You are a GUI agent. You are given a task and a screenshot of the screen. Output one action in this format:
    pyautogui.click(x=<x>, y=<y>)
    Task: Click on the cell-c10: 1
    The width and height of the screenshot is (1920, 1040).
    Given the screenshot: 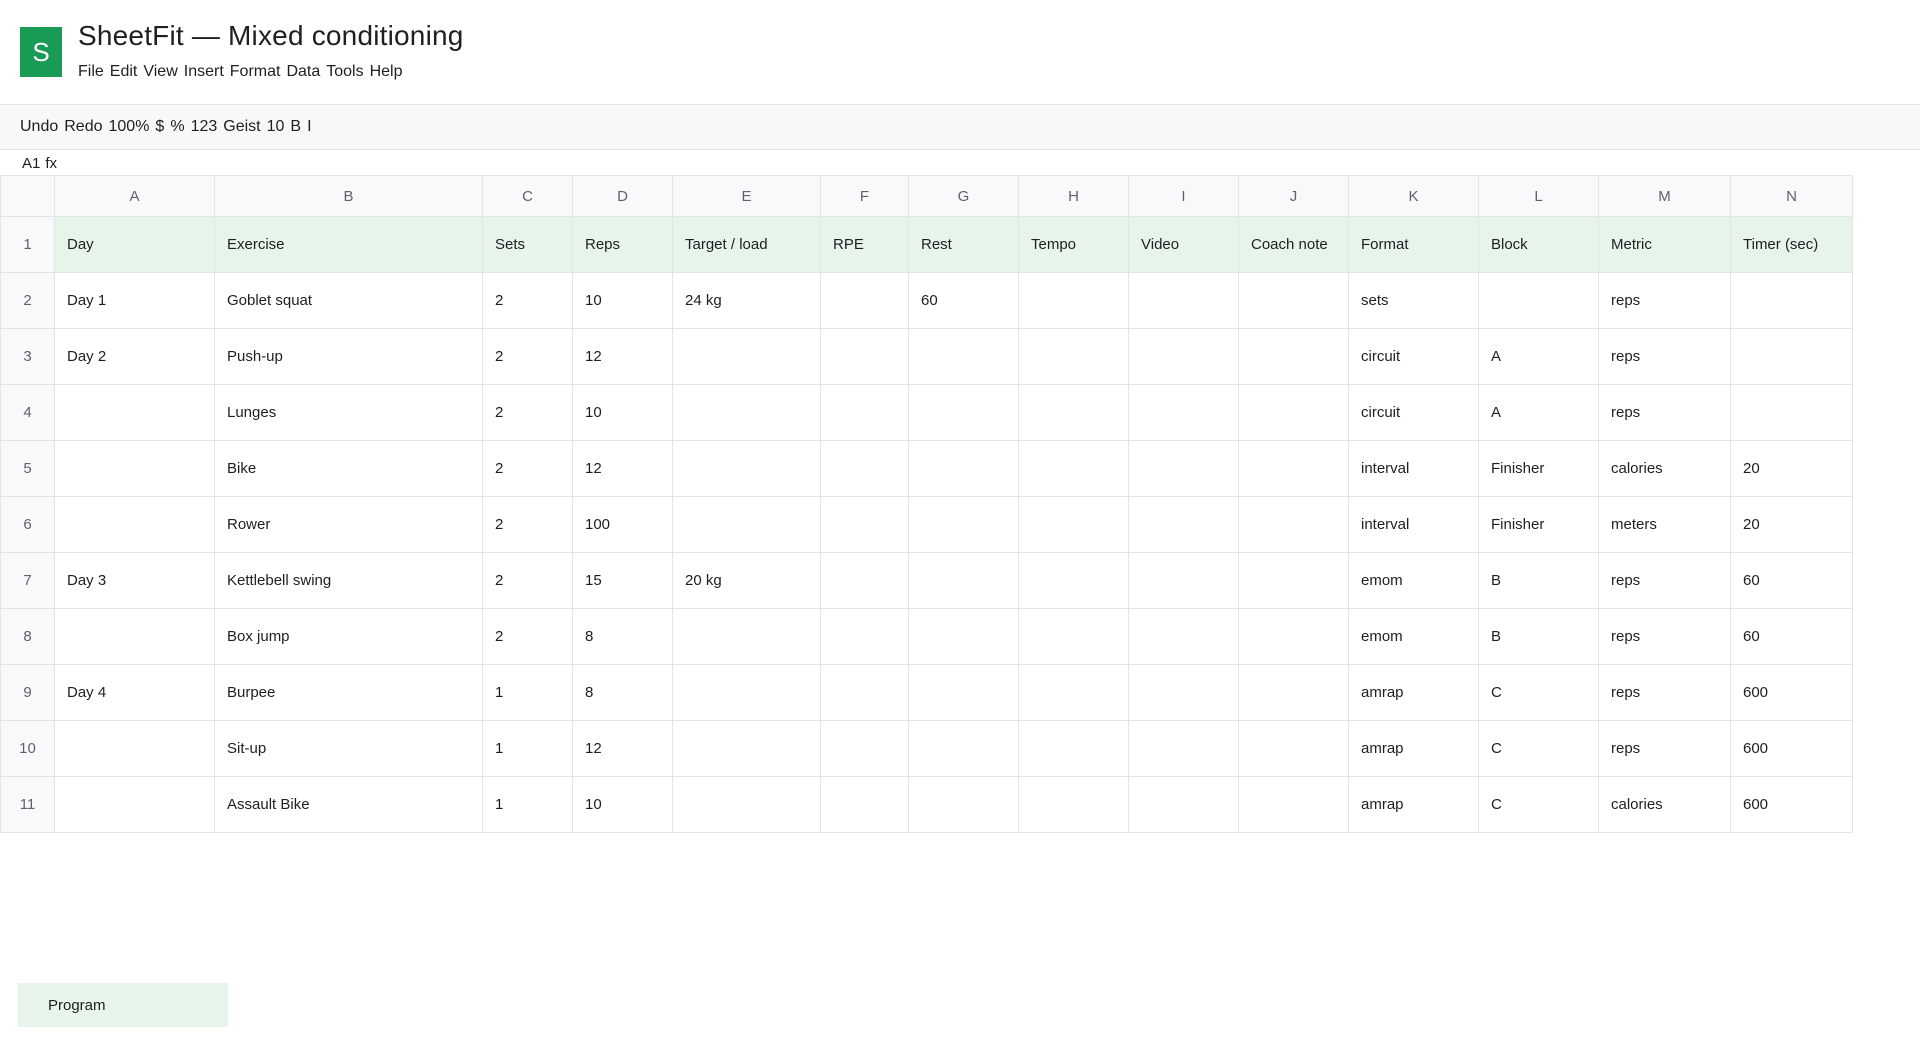 What is the action you would take?
    pyautogui.click(x=527, y=748)
    